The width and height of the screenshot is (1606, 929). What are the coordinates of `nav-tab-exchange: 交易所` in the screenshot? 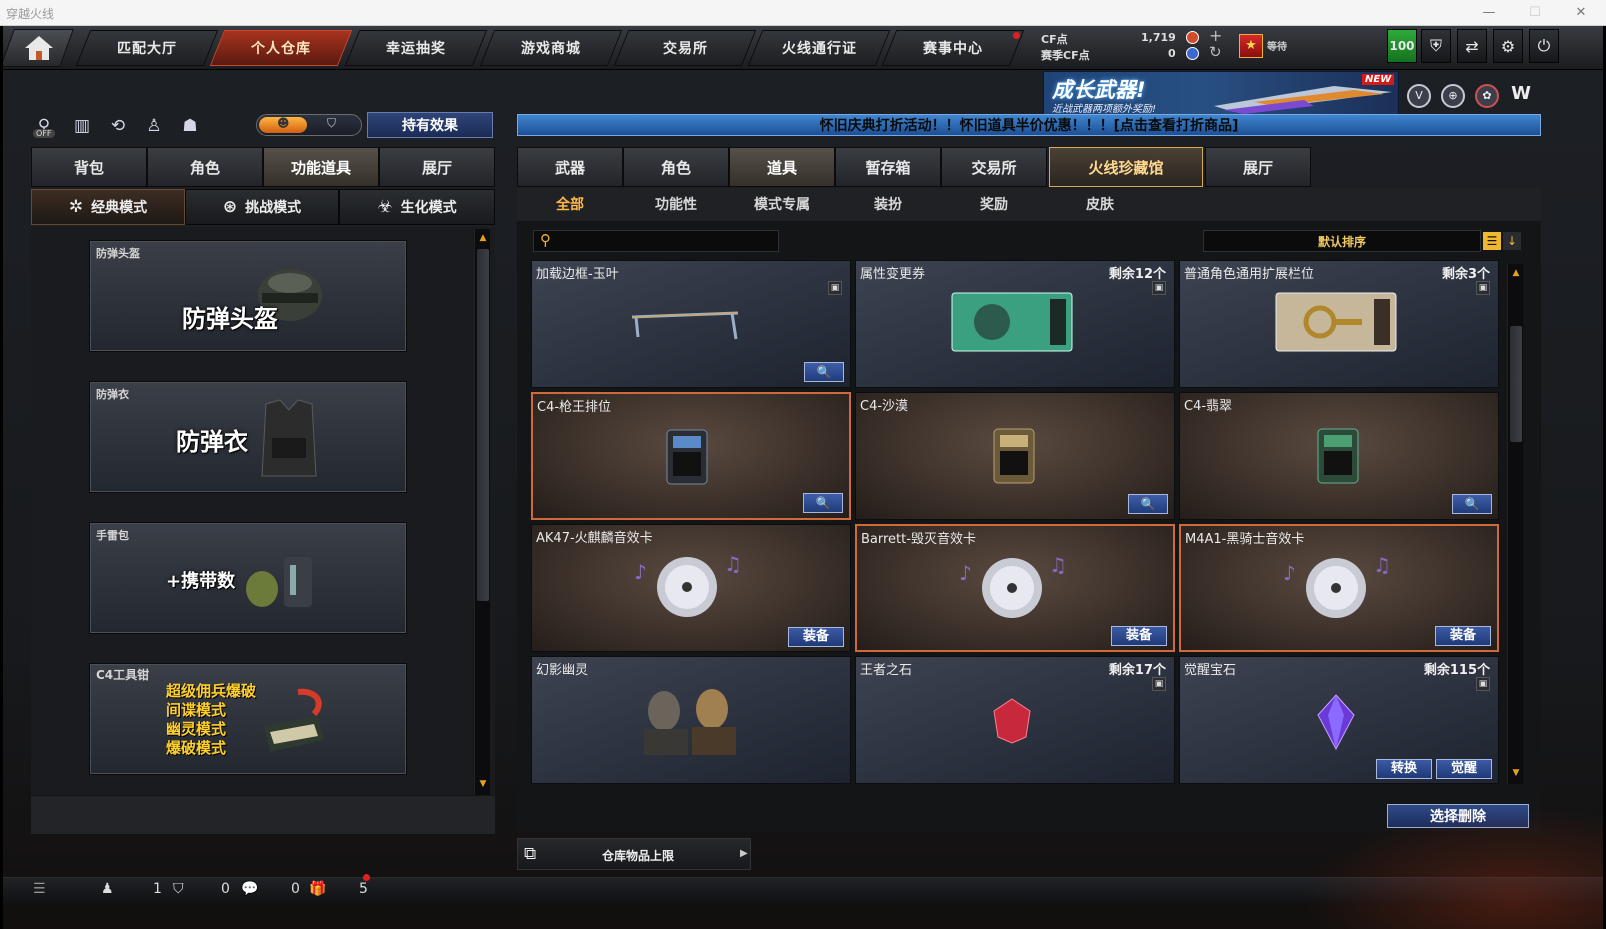 It's located at (685, 48).